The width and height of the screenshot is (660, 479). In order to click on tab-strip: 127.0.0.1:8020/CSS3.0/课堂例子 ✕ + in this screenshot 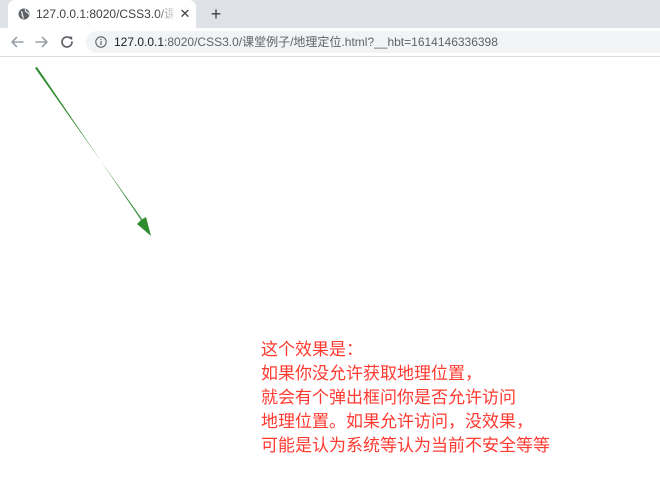, I will do `click(330, 14)`.